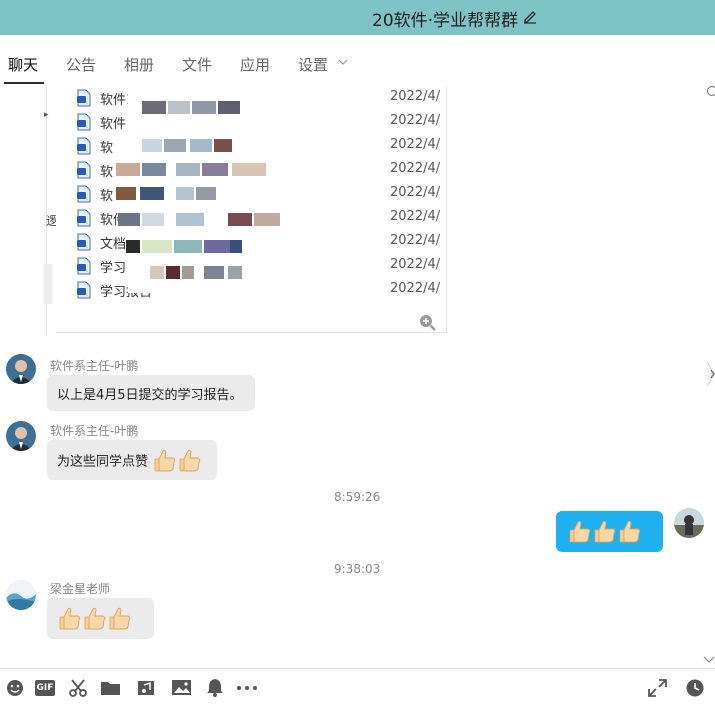  I want to click on gif-icon: GIF, so click(46, 688).